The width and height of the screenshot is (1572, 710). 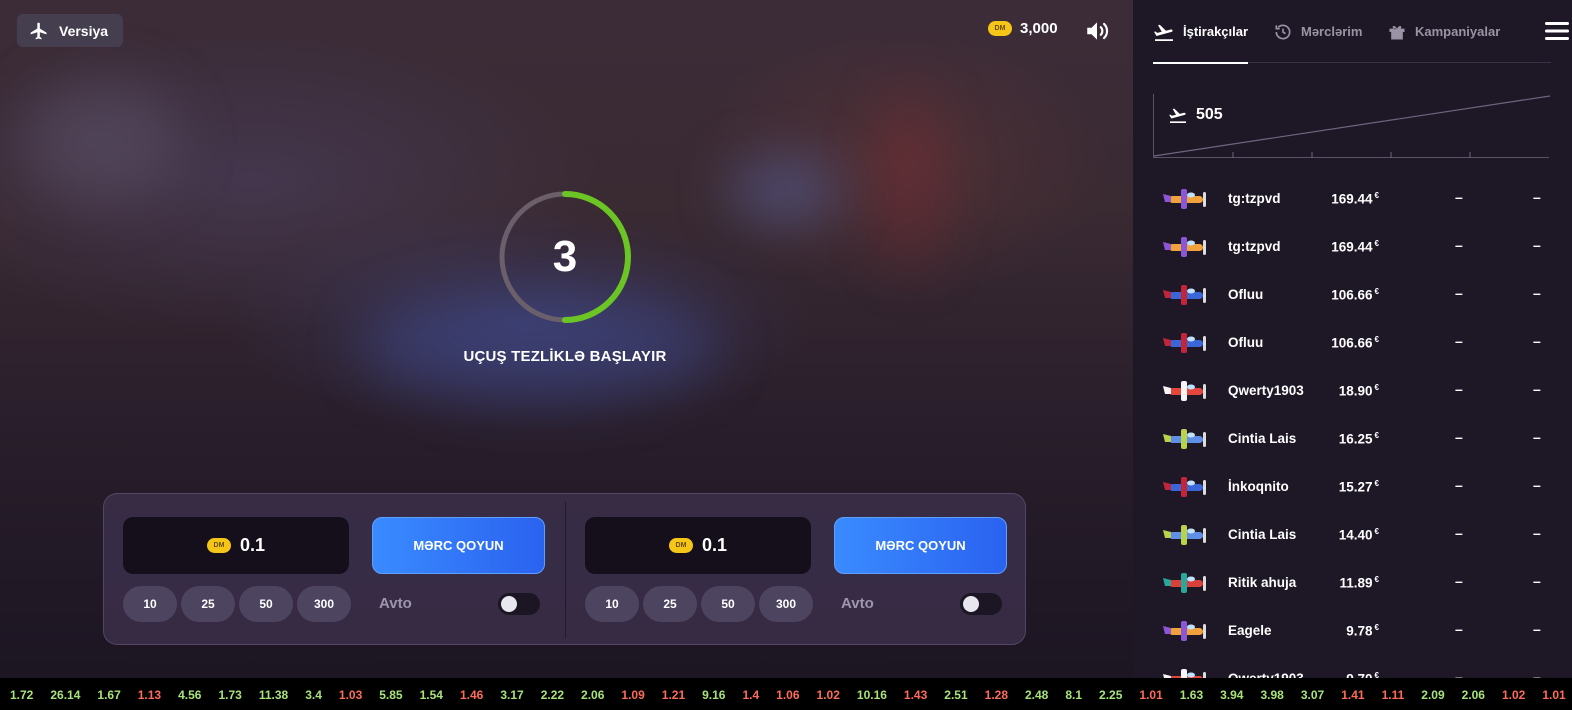 What do you see at coordinates (252, 545) in the screenshot?
I see `bet-amount-value: 0.1` at bounding box center [252, 545].